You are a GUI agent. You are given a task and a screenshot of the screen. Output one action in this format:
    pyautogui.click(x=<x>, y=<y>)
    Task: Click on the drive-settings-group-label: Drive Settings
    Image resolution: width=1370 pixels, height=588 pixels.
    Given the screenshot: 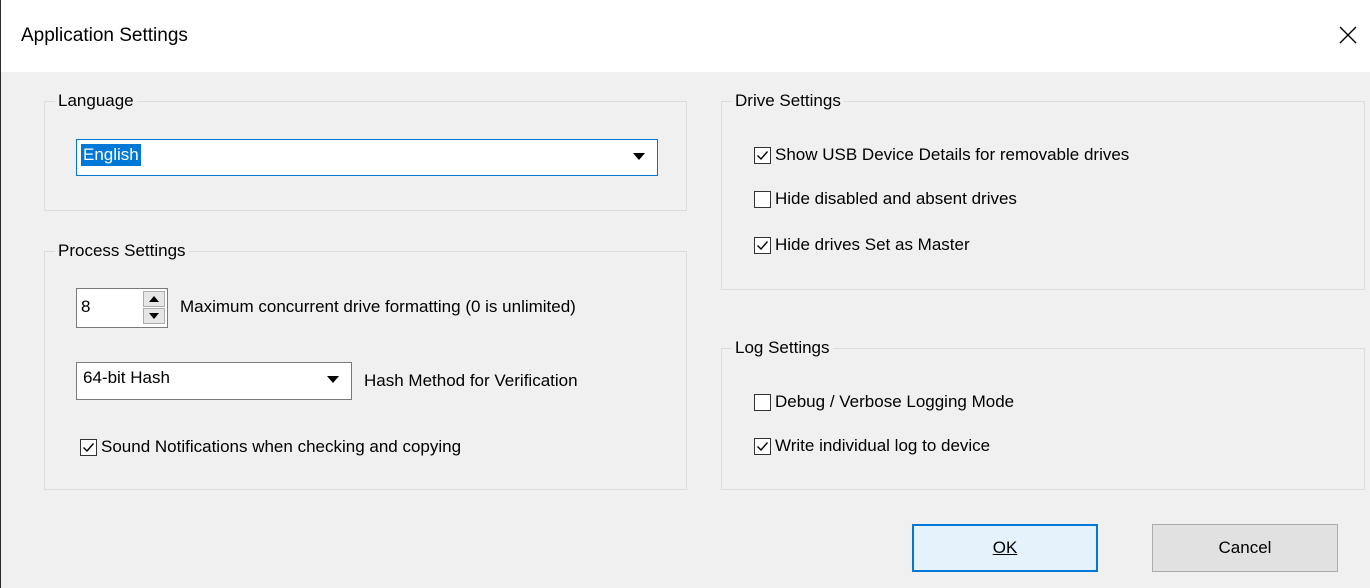 What is the action you would take?
    pyautogui.click(x=788, y=101)
    